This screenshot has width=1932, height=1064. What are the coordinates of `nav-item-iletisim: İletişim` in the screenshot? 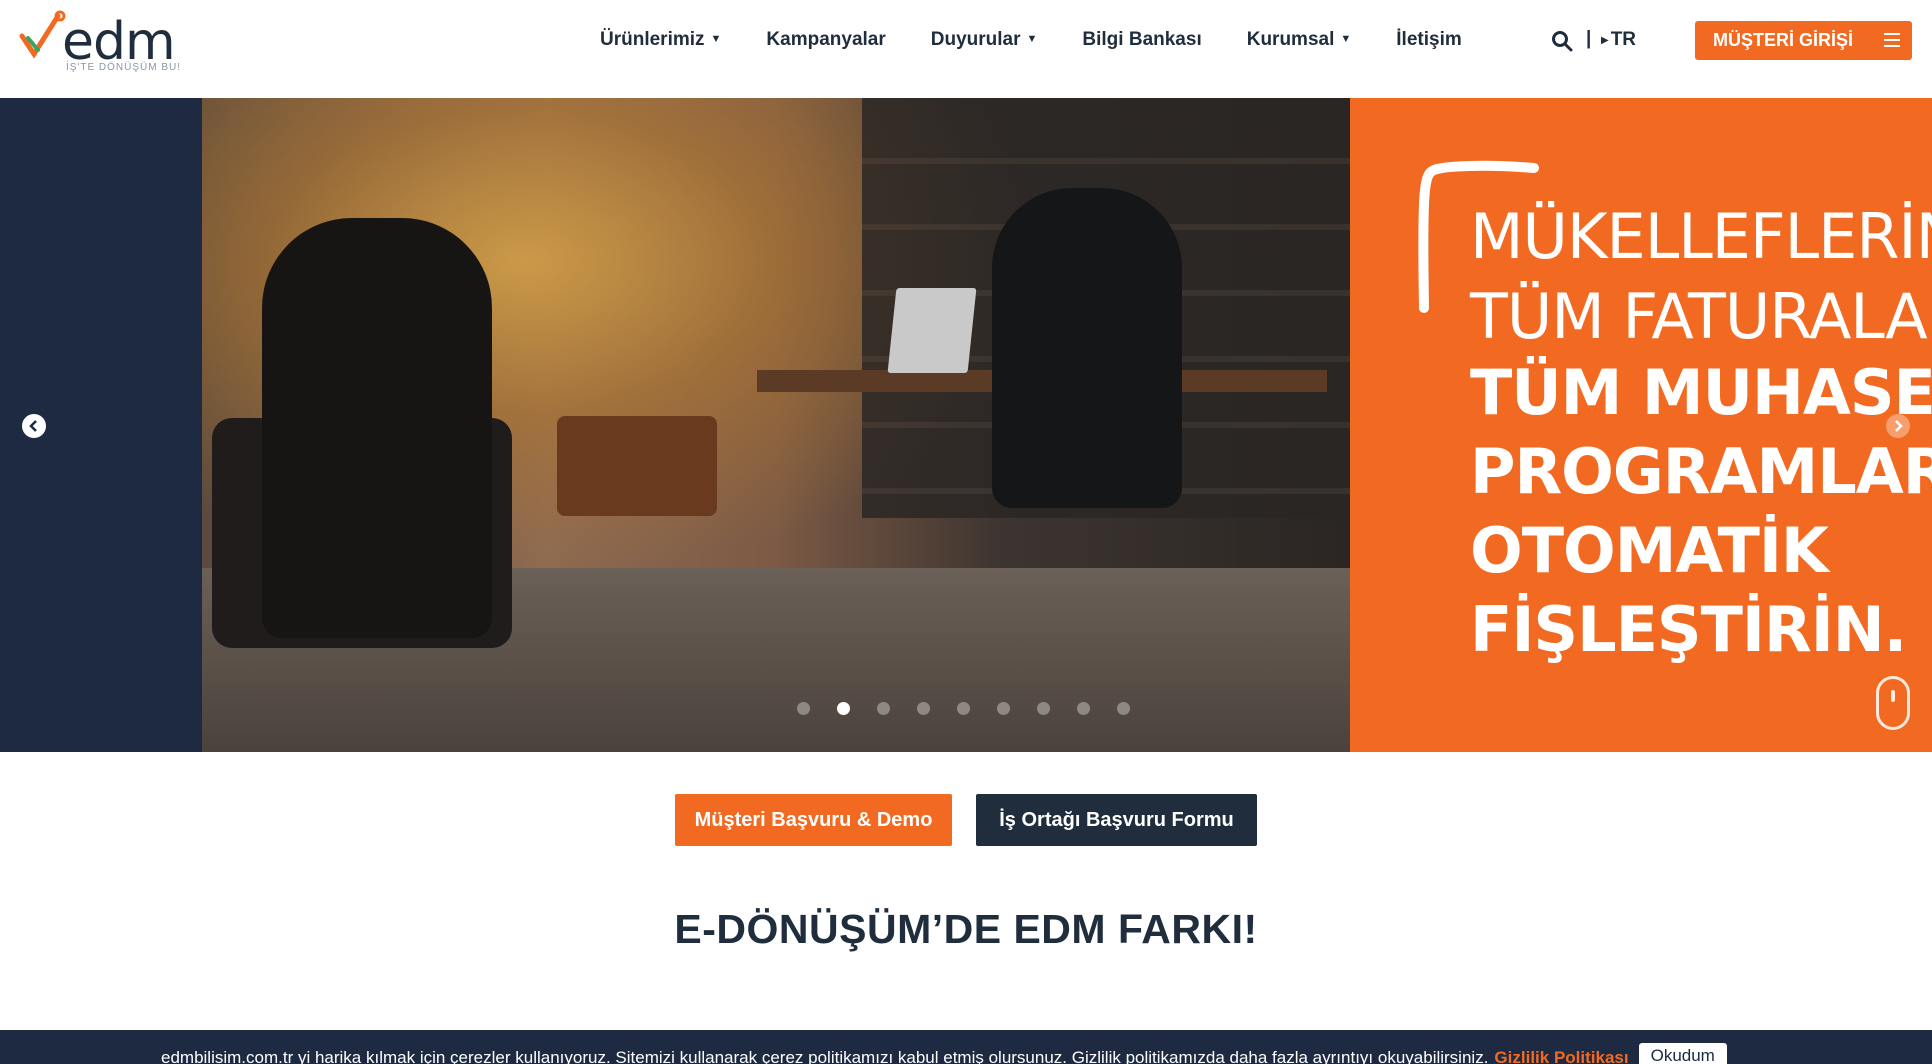 It's located at (1428, 40).